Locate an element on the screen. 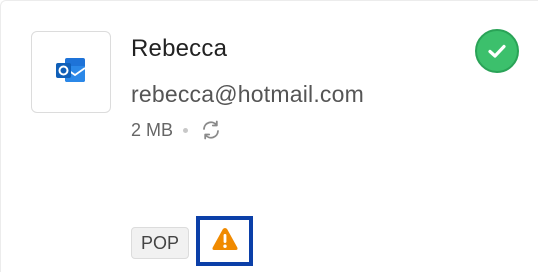 The height and width of the screenshot is (272, 538). warning-triangle-icon is located at coordinates (225, 241).